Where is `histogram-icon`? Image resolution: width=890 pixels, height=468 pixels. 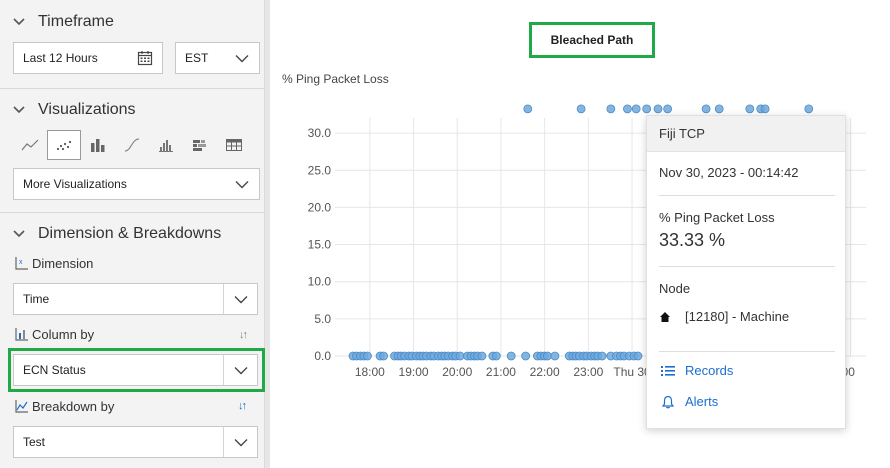 histogram-icon is located at coordinates (166, 145).